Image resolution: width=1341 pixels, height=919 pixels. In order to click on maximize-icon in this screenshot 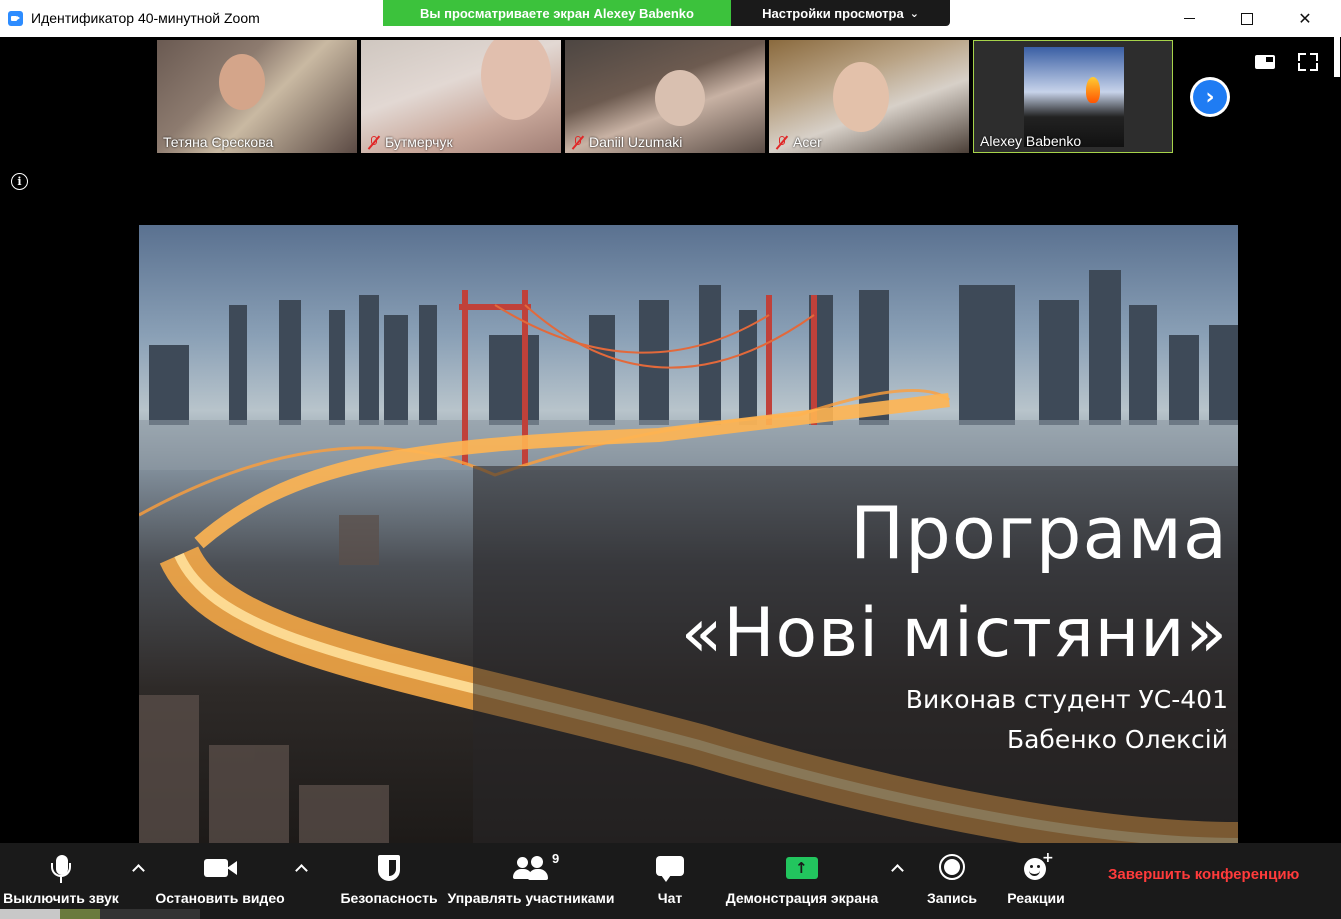, I will do `click(1247, 18)`.